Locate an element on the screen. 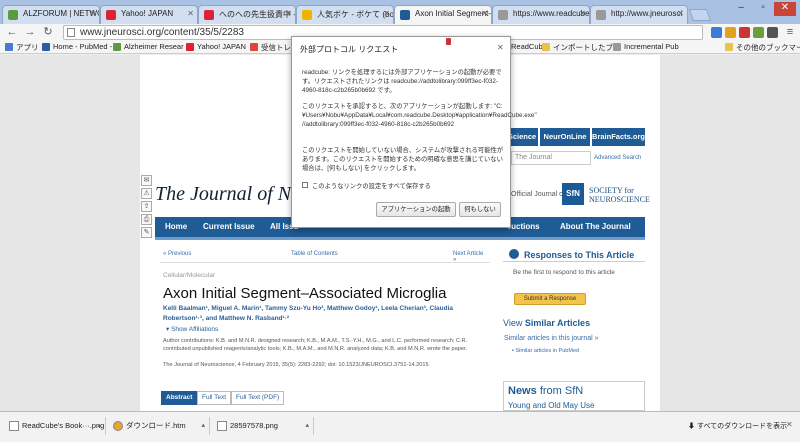 The height and width of the screenshot is (442, 800). nav-about-journal: About The Journal is located at coordinates (595, 226).